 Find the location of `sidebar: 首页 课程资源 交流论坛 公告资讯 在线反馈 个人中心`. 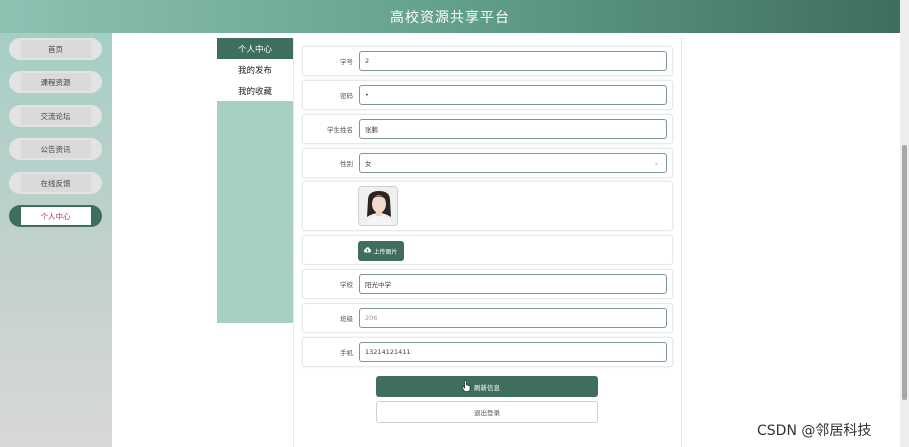

sidebar: 首页 课程资源 交流论坛 公告资讯 在线反馈 个人中心 is located at coordinates (56, 240).